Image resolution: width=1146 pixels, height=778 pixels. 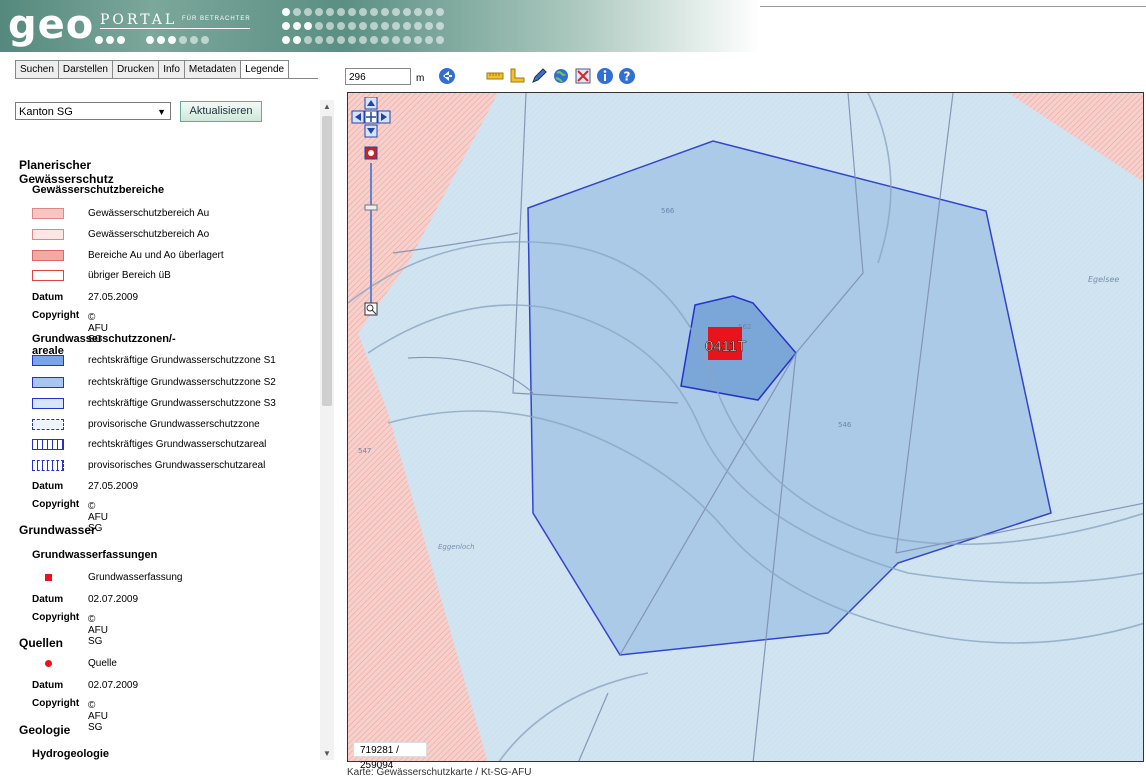 What do you see at coordinates (212, 69) in the screenshot?
I see `tab-metadaten: Metadaten` at bounding box center [212, 69].